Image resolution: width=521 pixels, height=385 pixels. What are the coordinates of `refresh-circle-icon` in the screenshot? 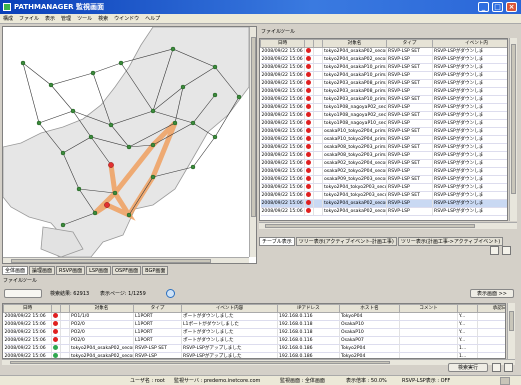 It's located at (170, 293).